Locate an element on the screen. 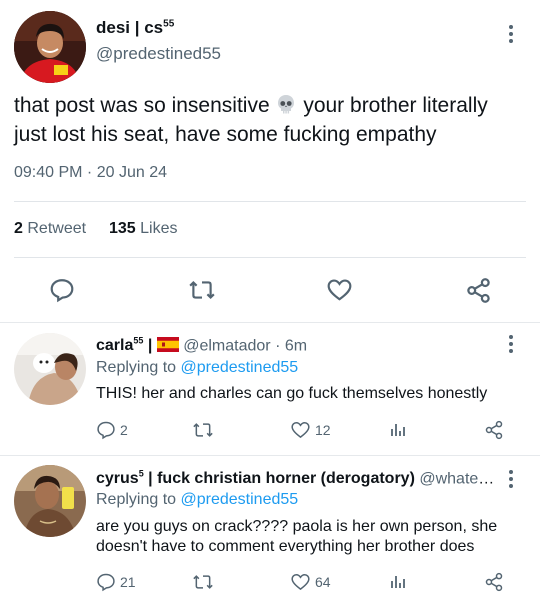 The width and height of the screenshot is (540, 607). reply-header: carla55 | @elmatador · 6m is located at coordinates (296, 346).